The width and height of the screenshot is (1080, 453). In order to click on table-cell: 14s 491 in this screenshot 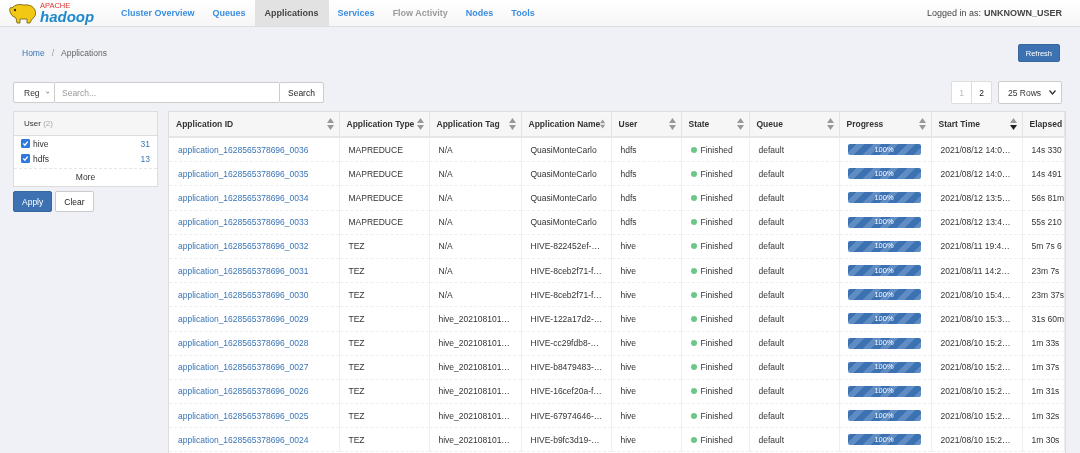, I will do `click(1046, 173)`.